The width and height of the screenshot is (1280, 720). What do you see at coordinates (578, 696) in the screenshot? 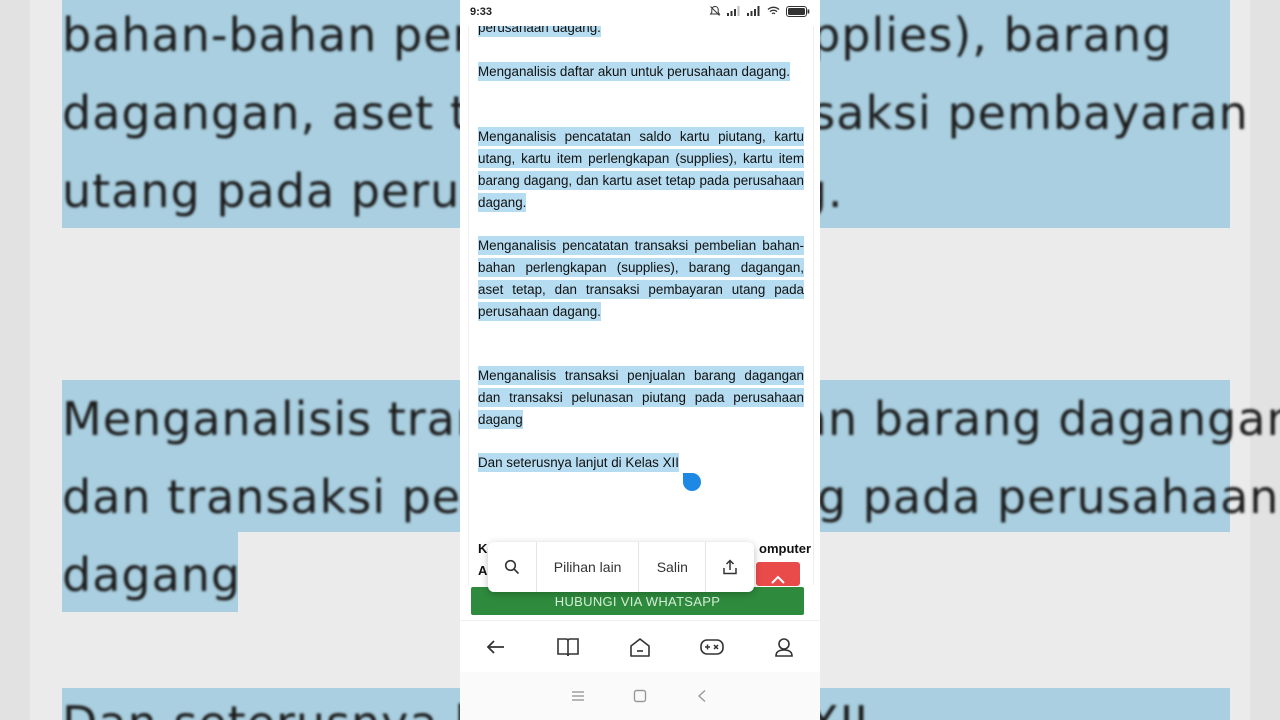
I see `menu-icon` at bounding box center [578, 696].